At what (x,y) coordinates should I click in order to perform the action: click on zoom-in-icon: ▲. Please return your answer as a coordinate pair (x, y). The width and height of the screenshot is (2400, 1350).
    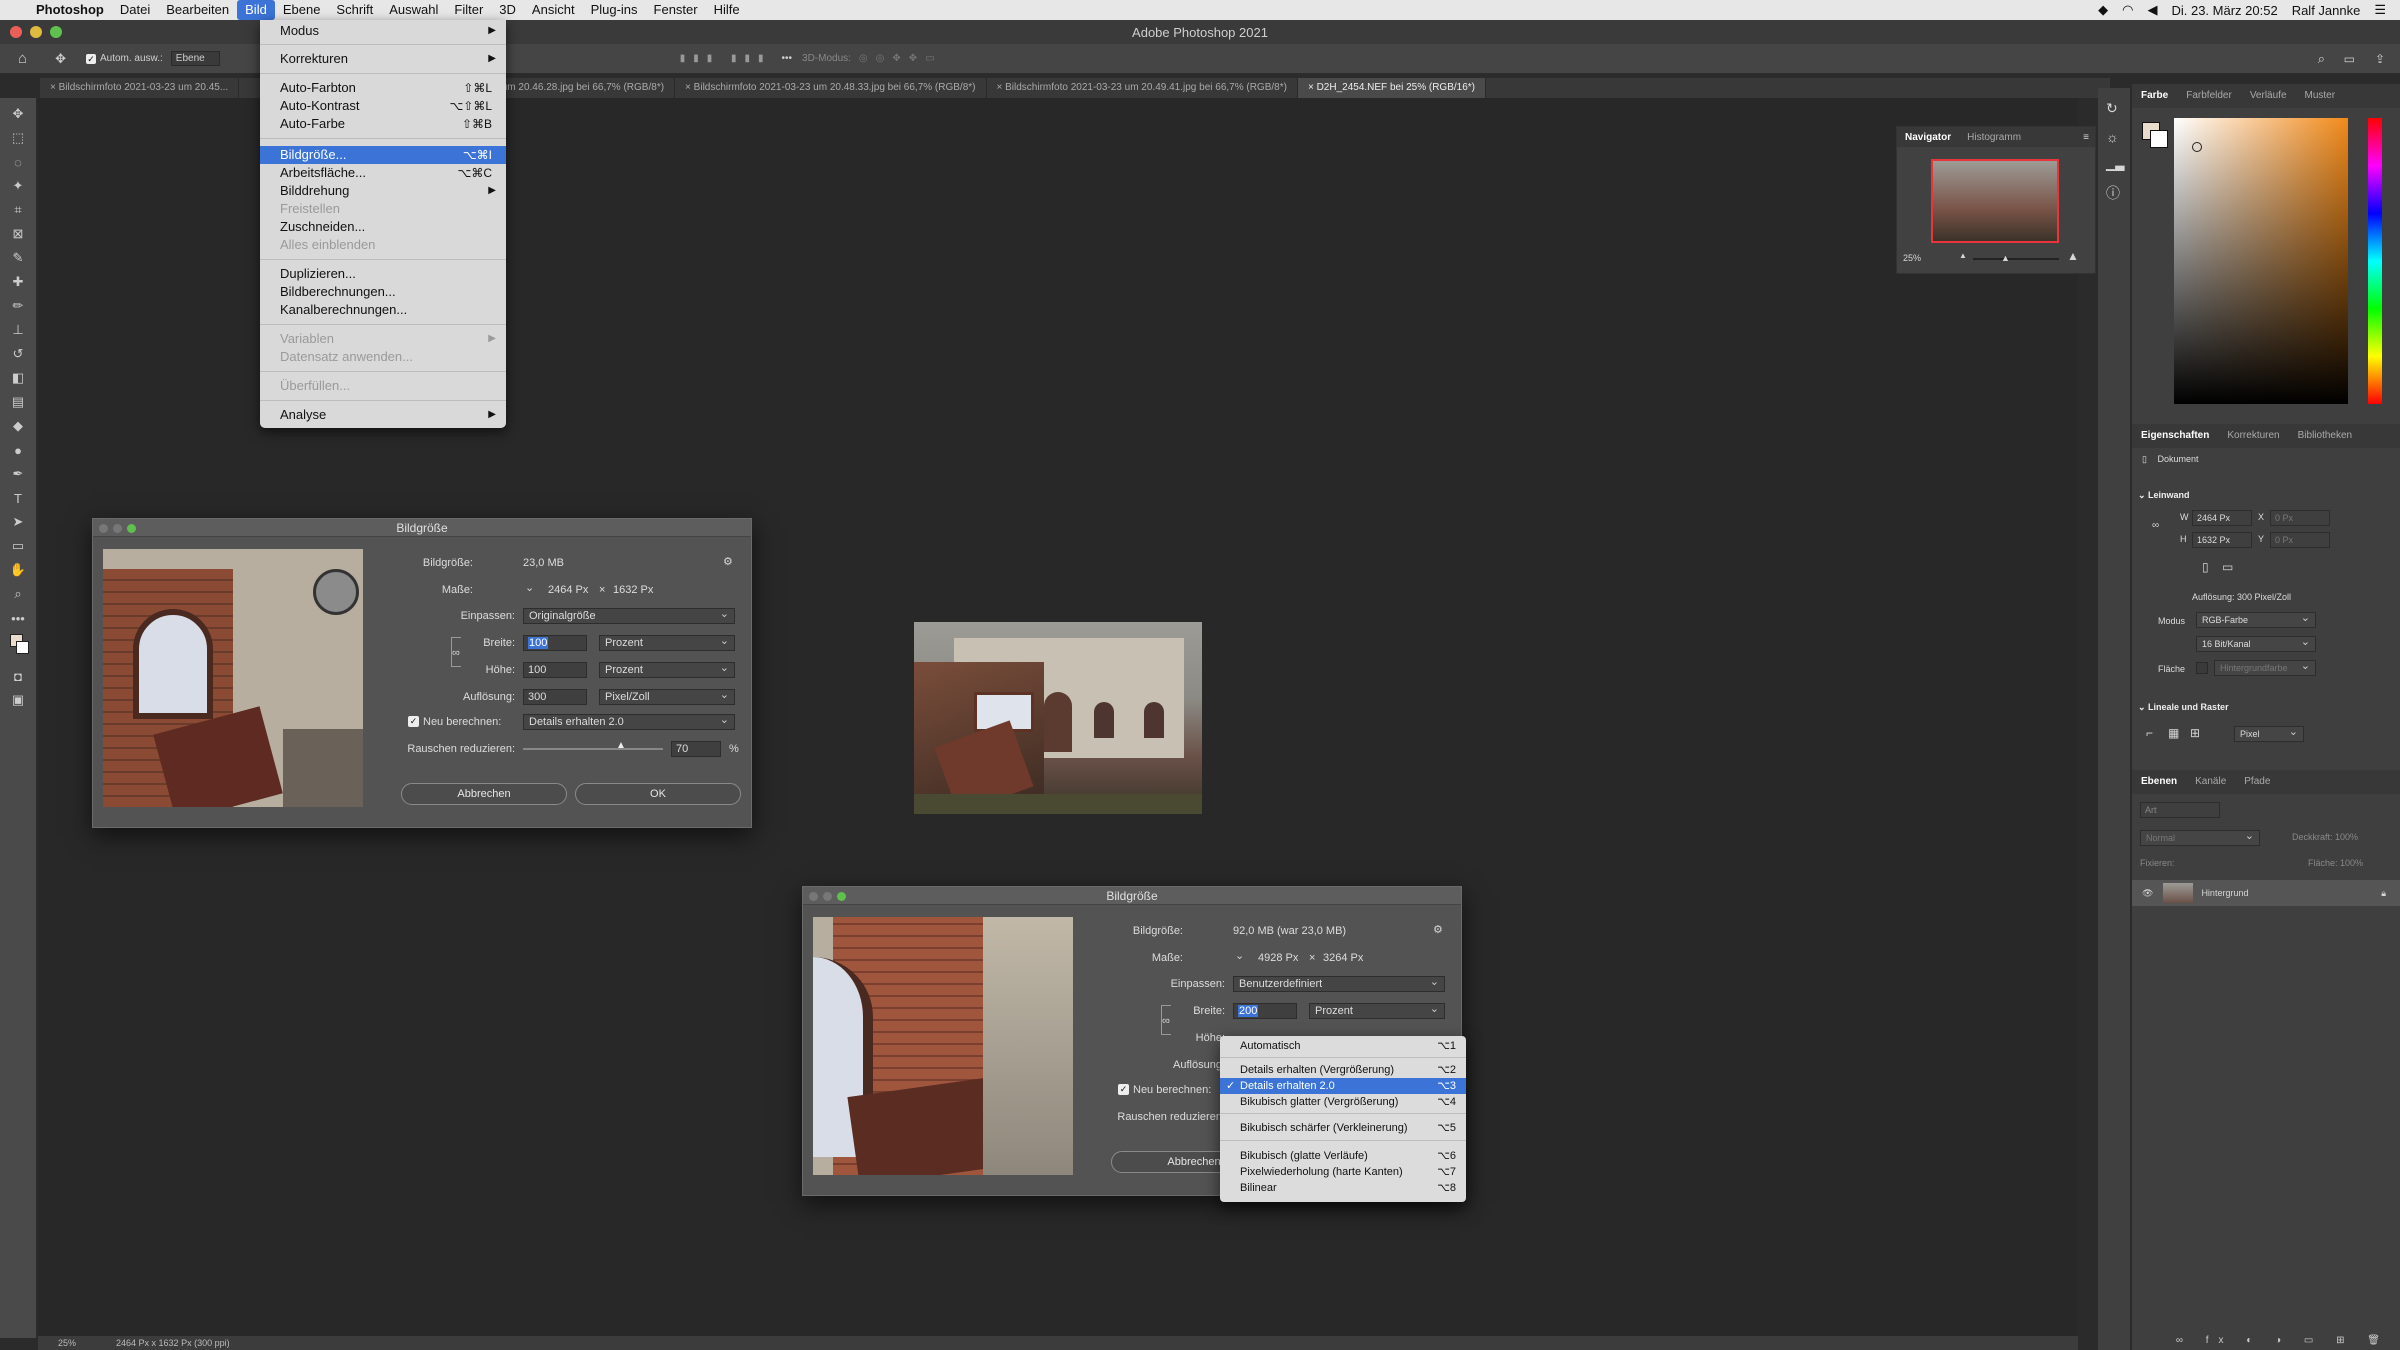
    Looking at the image, I should click on (2073, 256).